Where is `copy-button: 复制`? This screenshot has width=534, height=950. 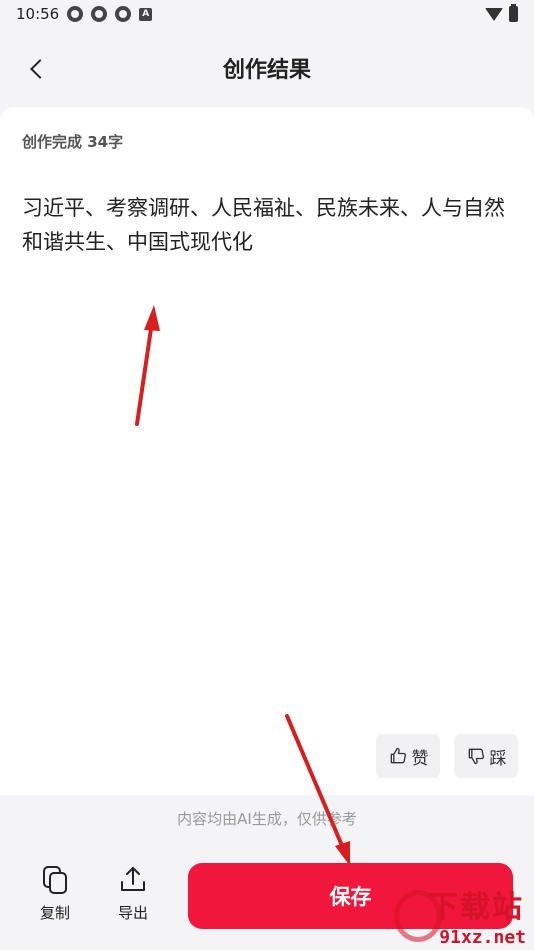 copy-button: 复制 is located at coordinates (55, 893).